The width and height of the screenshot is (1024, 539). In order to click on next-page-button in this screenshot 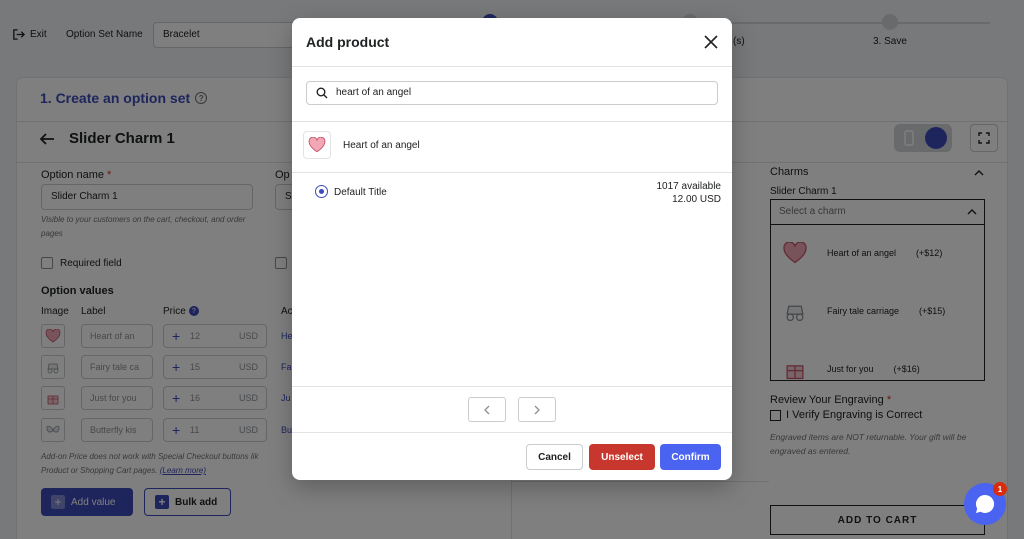, I will do `click(537, 409)`.